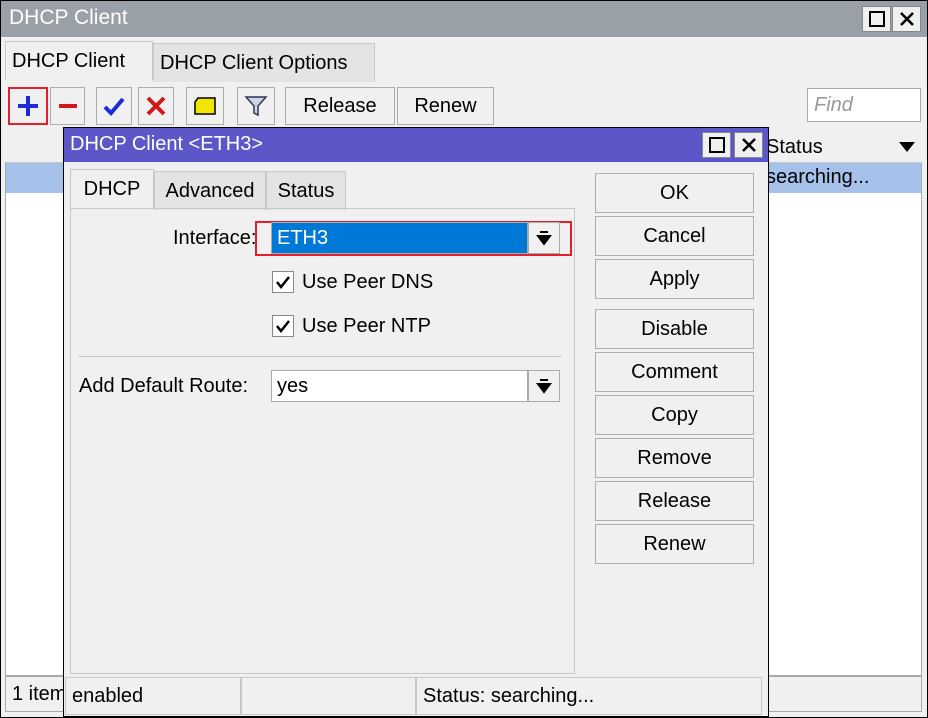  Describe the element at coordinates (794, 147) in the screenshot. I see `column-status: Status` at that location.